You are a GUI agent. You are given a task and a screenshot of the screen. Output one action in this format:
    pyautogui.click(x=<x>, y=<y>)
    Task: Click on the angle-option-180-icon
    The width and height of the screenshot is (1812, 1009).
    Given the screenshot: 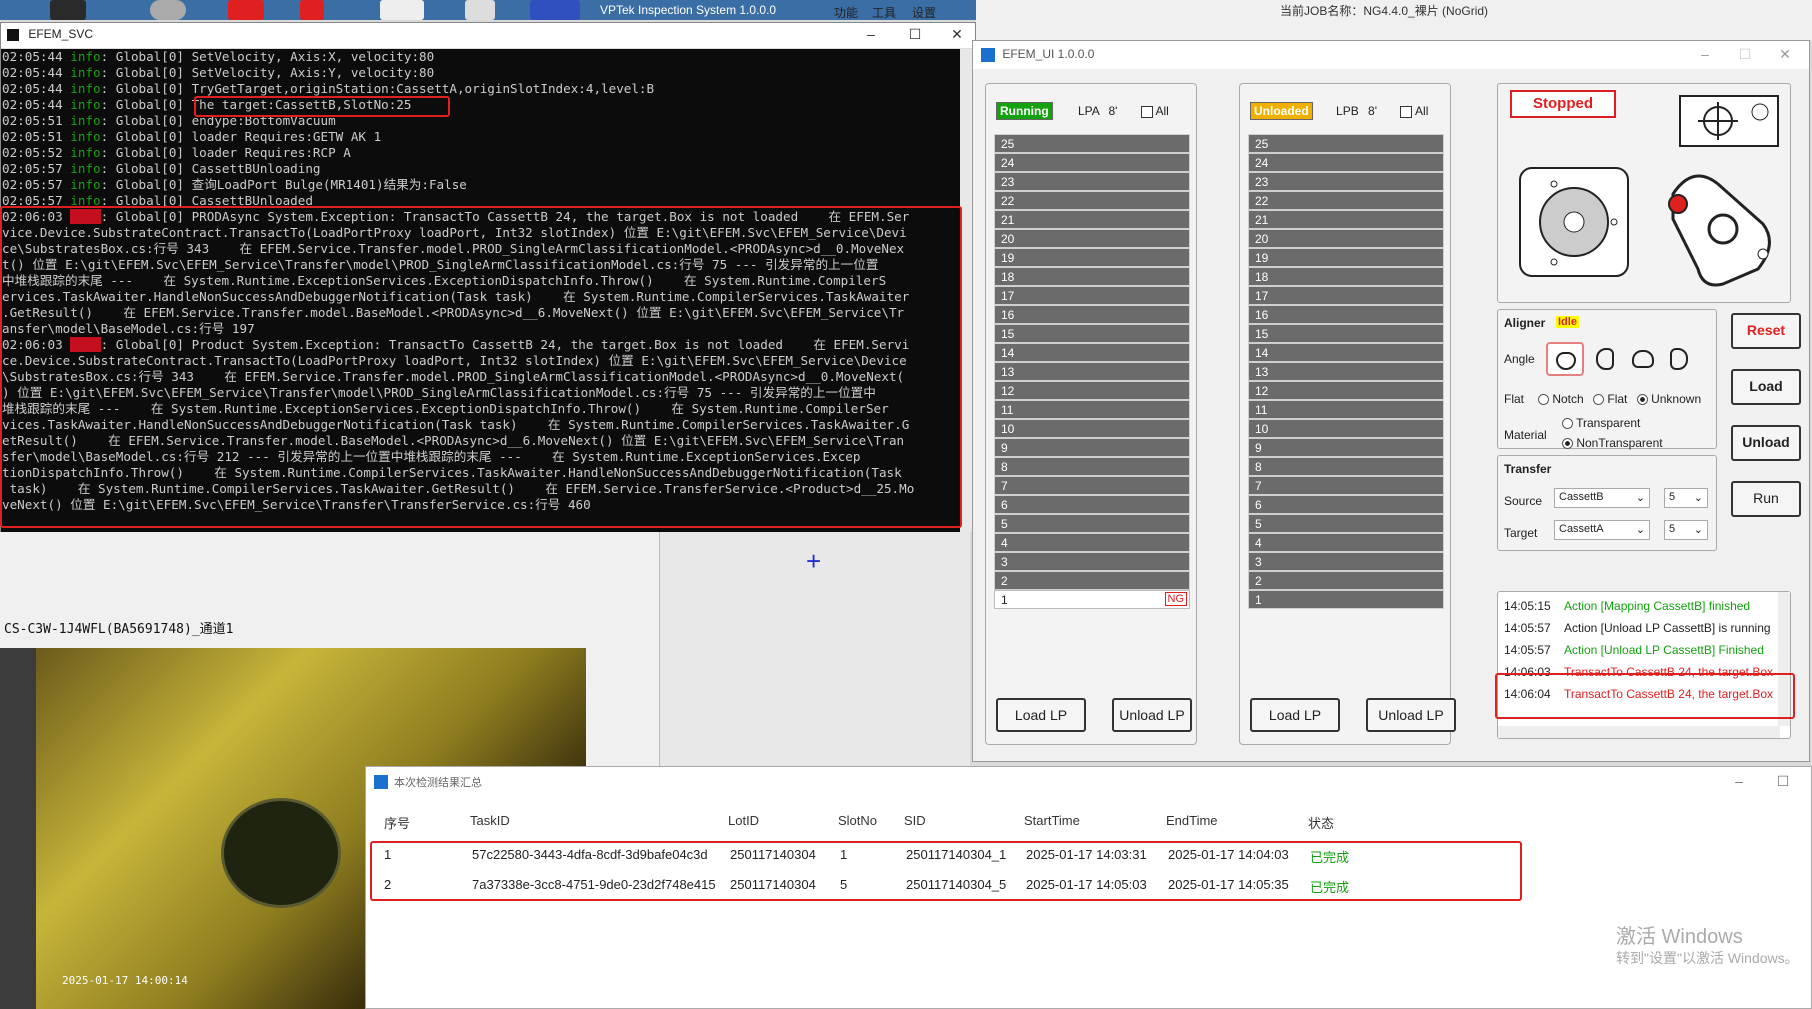 What is the action you would take?
    pyautogui.click(x=1643, y=359)
    